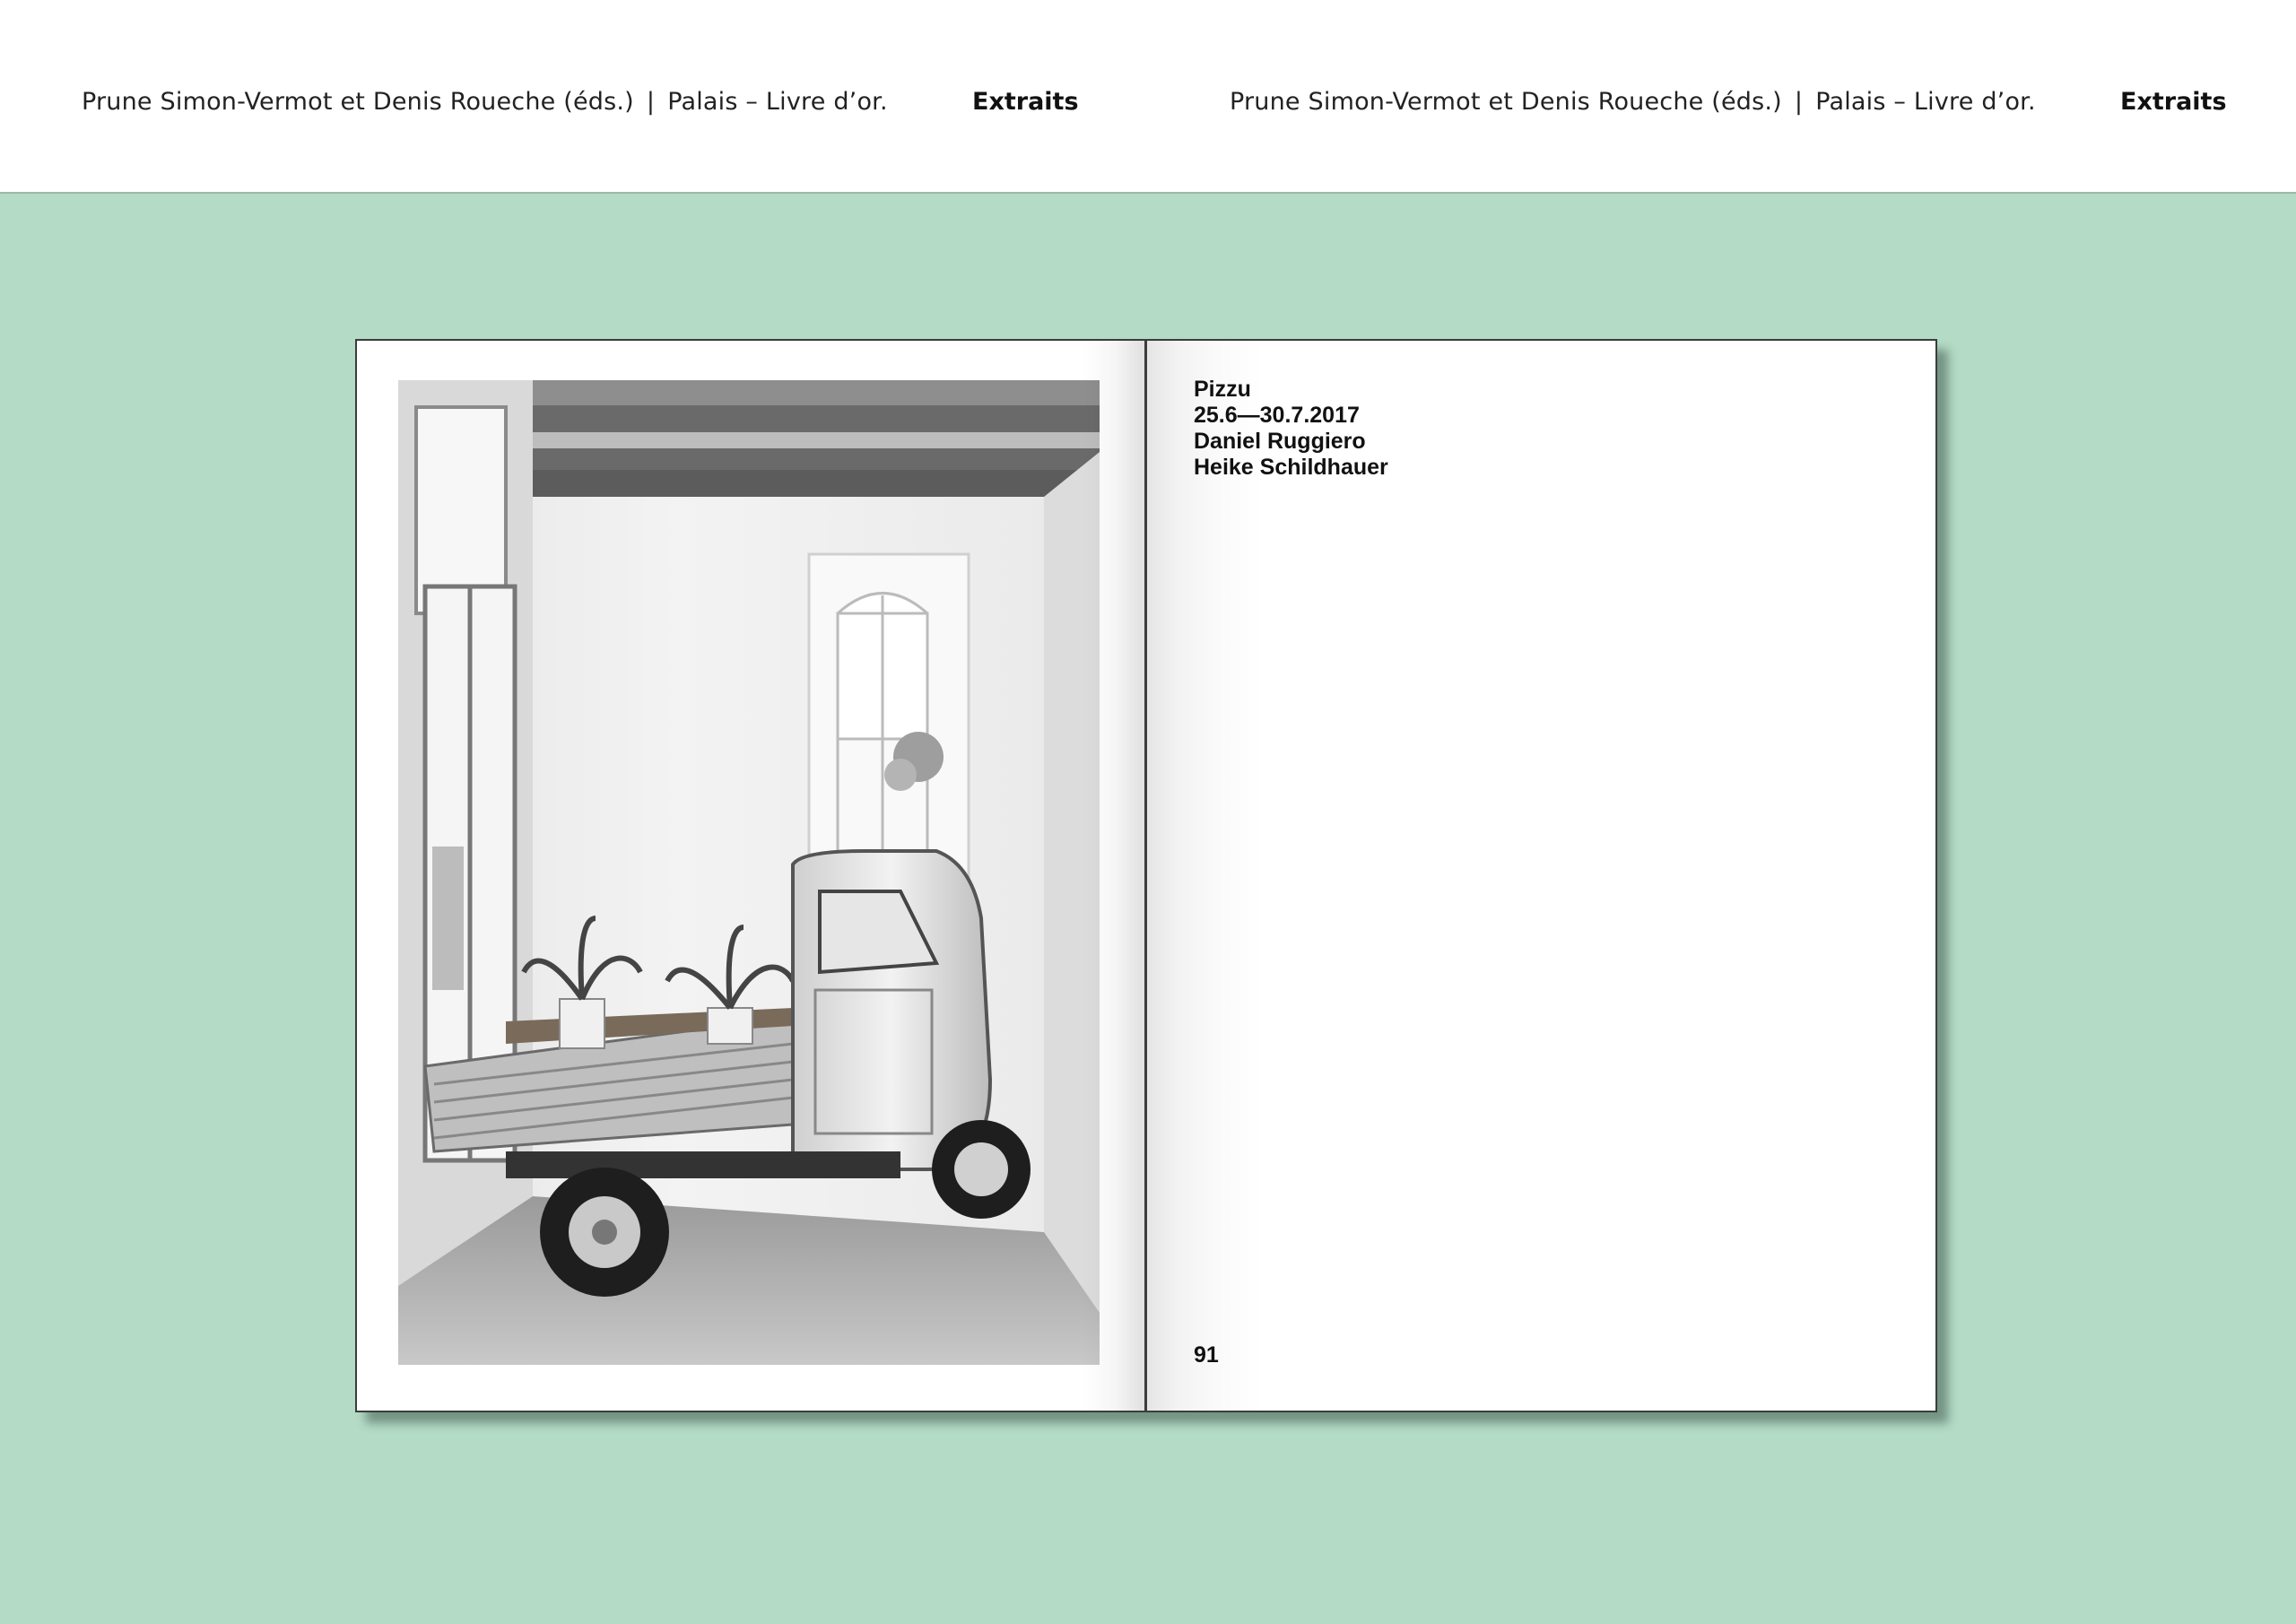 Image resolution: width=2296 pixels, height=1624 pixels. I want to click on exhibition-title: Pizzu, so click(1222, 389).